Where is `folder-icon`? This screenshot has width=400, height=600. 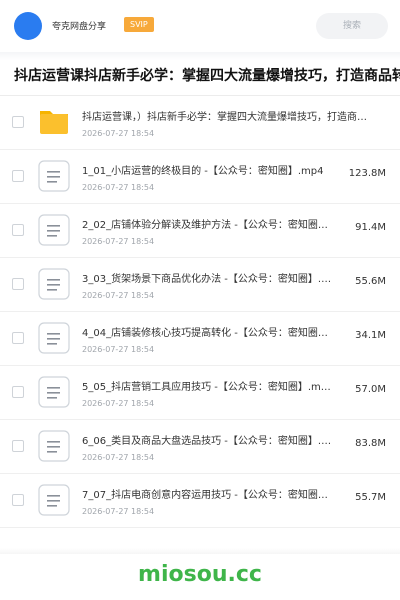 folder-icon is located at coordinates (54, 122).